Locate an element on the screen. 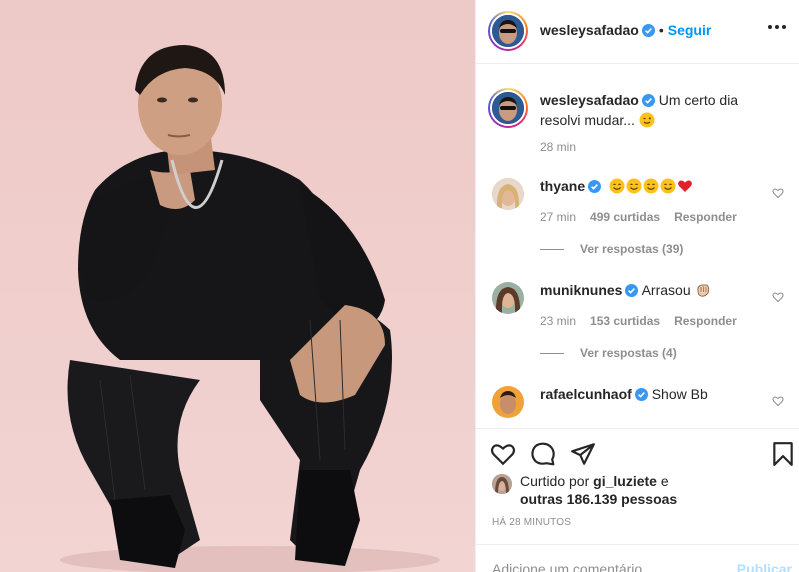 This screenshot has height=572, width=799. caption-avatar-image is located at coordinates (508, 108).